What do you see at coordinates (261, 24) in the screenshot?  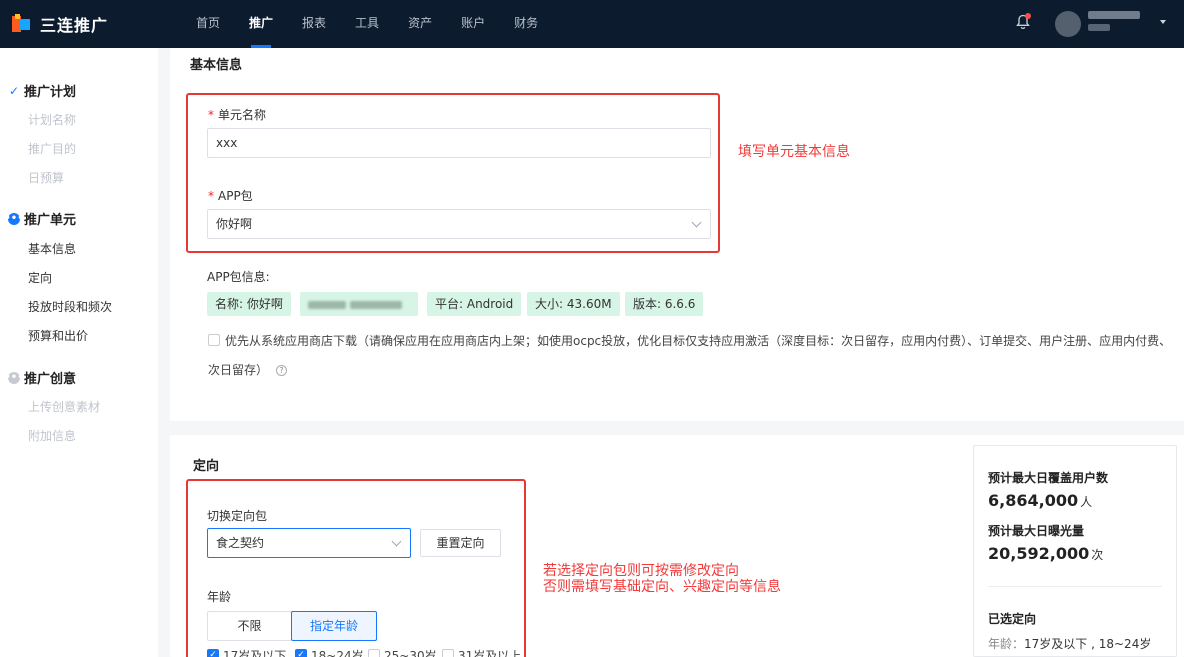 I see `nav-item-promotion: 推广` at bounding box center [261, 24].